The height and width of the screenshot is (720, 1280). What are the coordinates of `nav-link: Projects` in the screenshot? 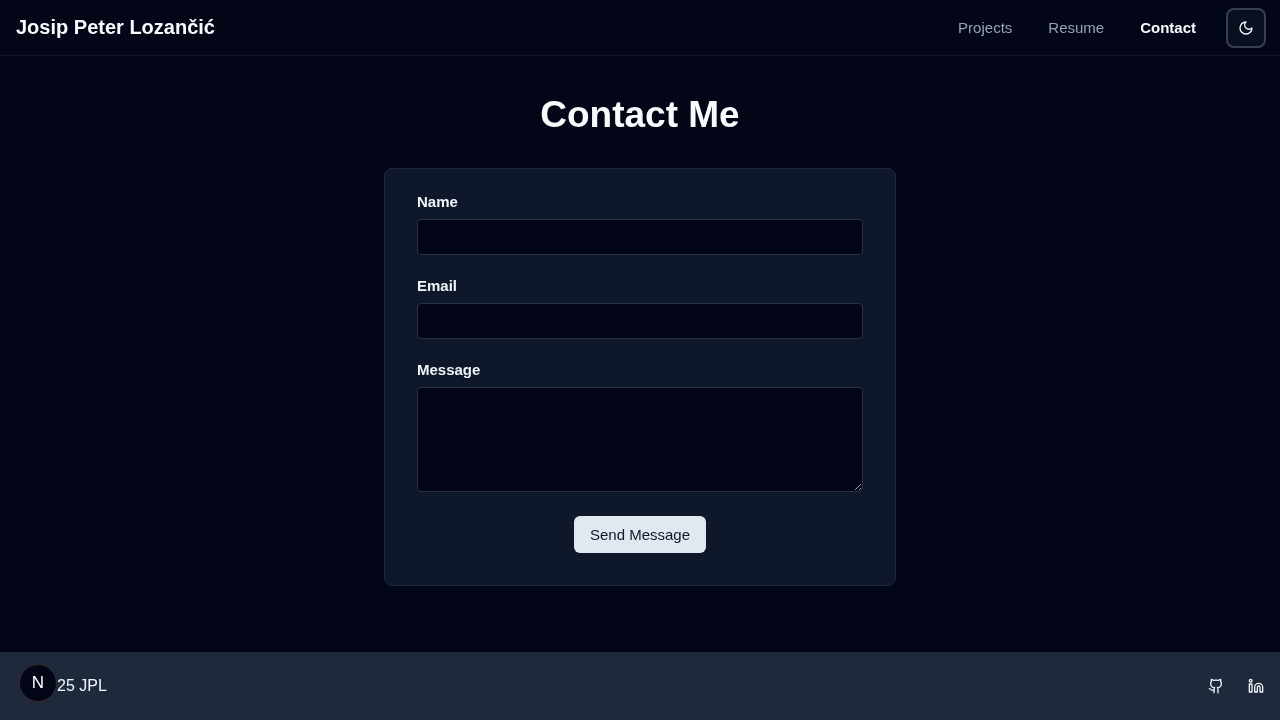 It's located at (985, 27).